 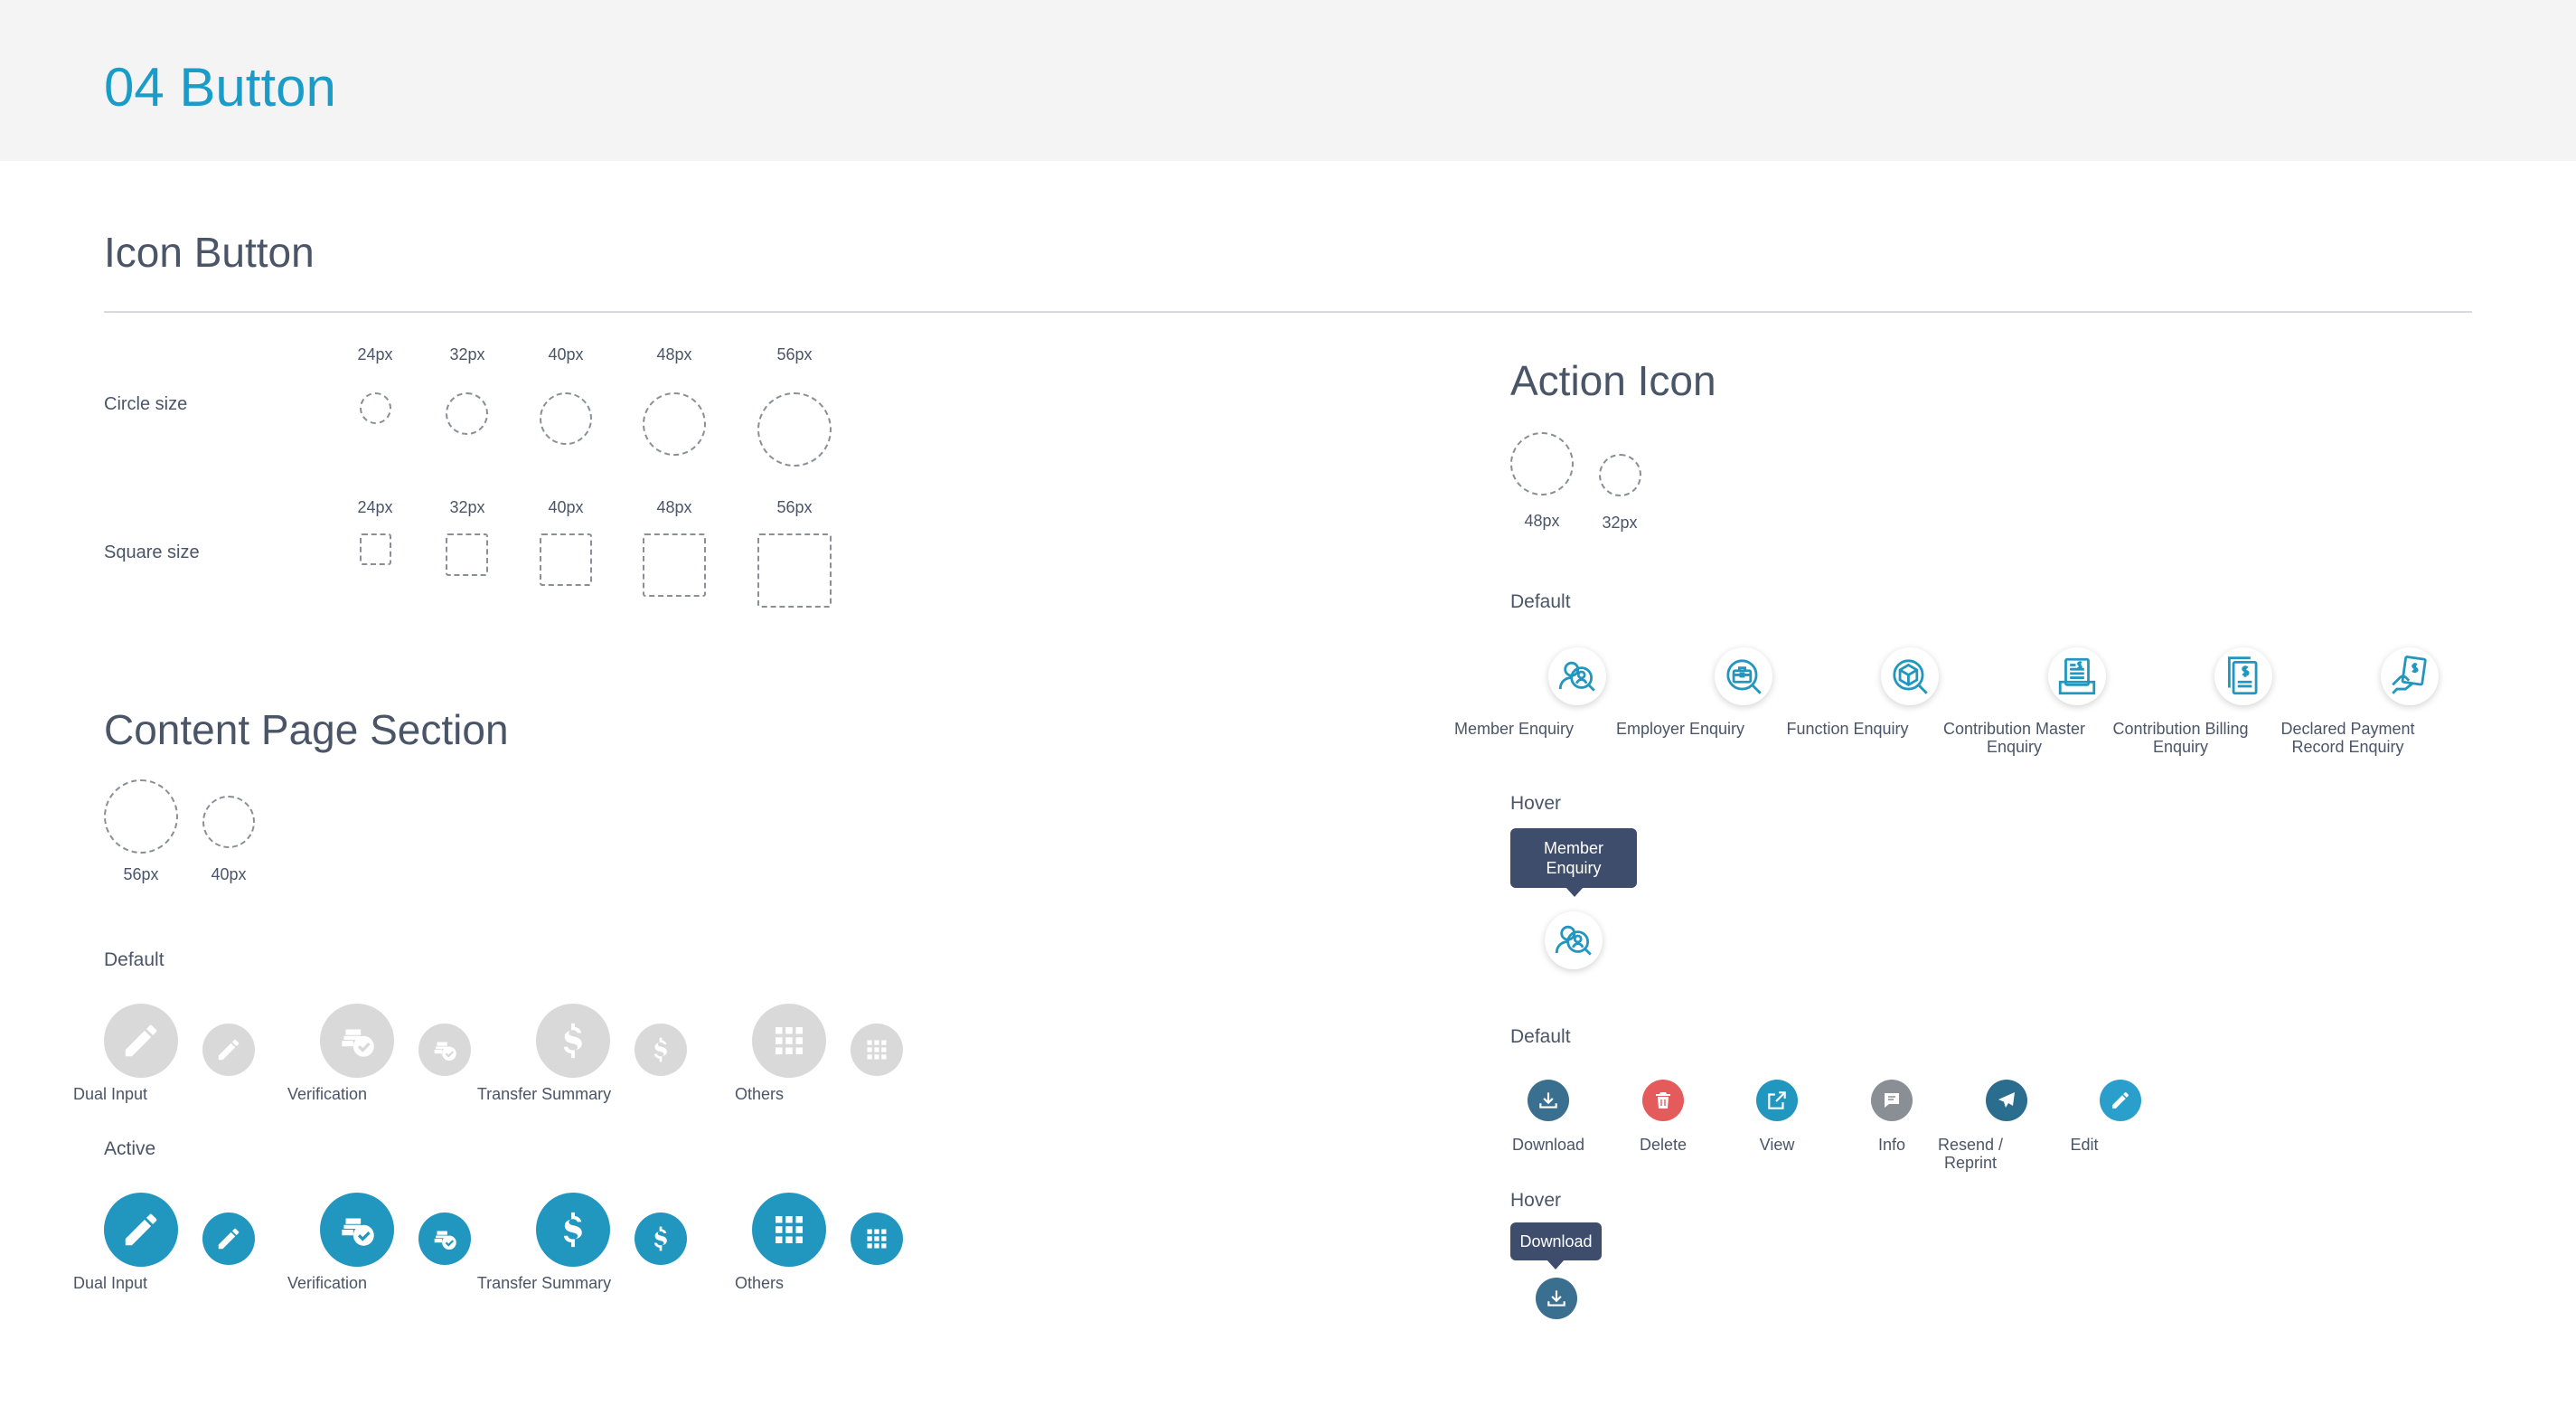 What do you see at coordinates (307, 729) in the screenshot?
I see `content-page-title: Content Page Section` at bounding box center [307, 729].